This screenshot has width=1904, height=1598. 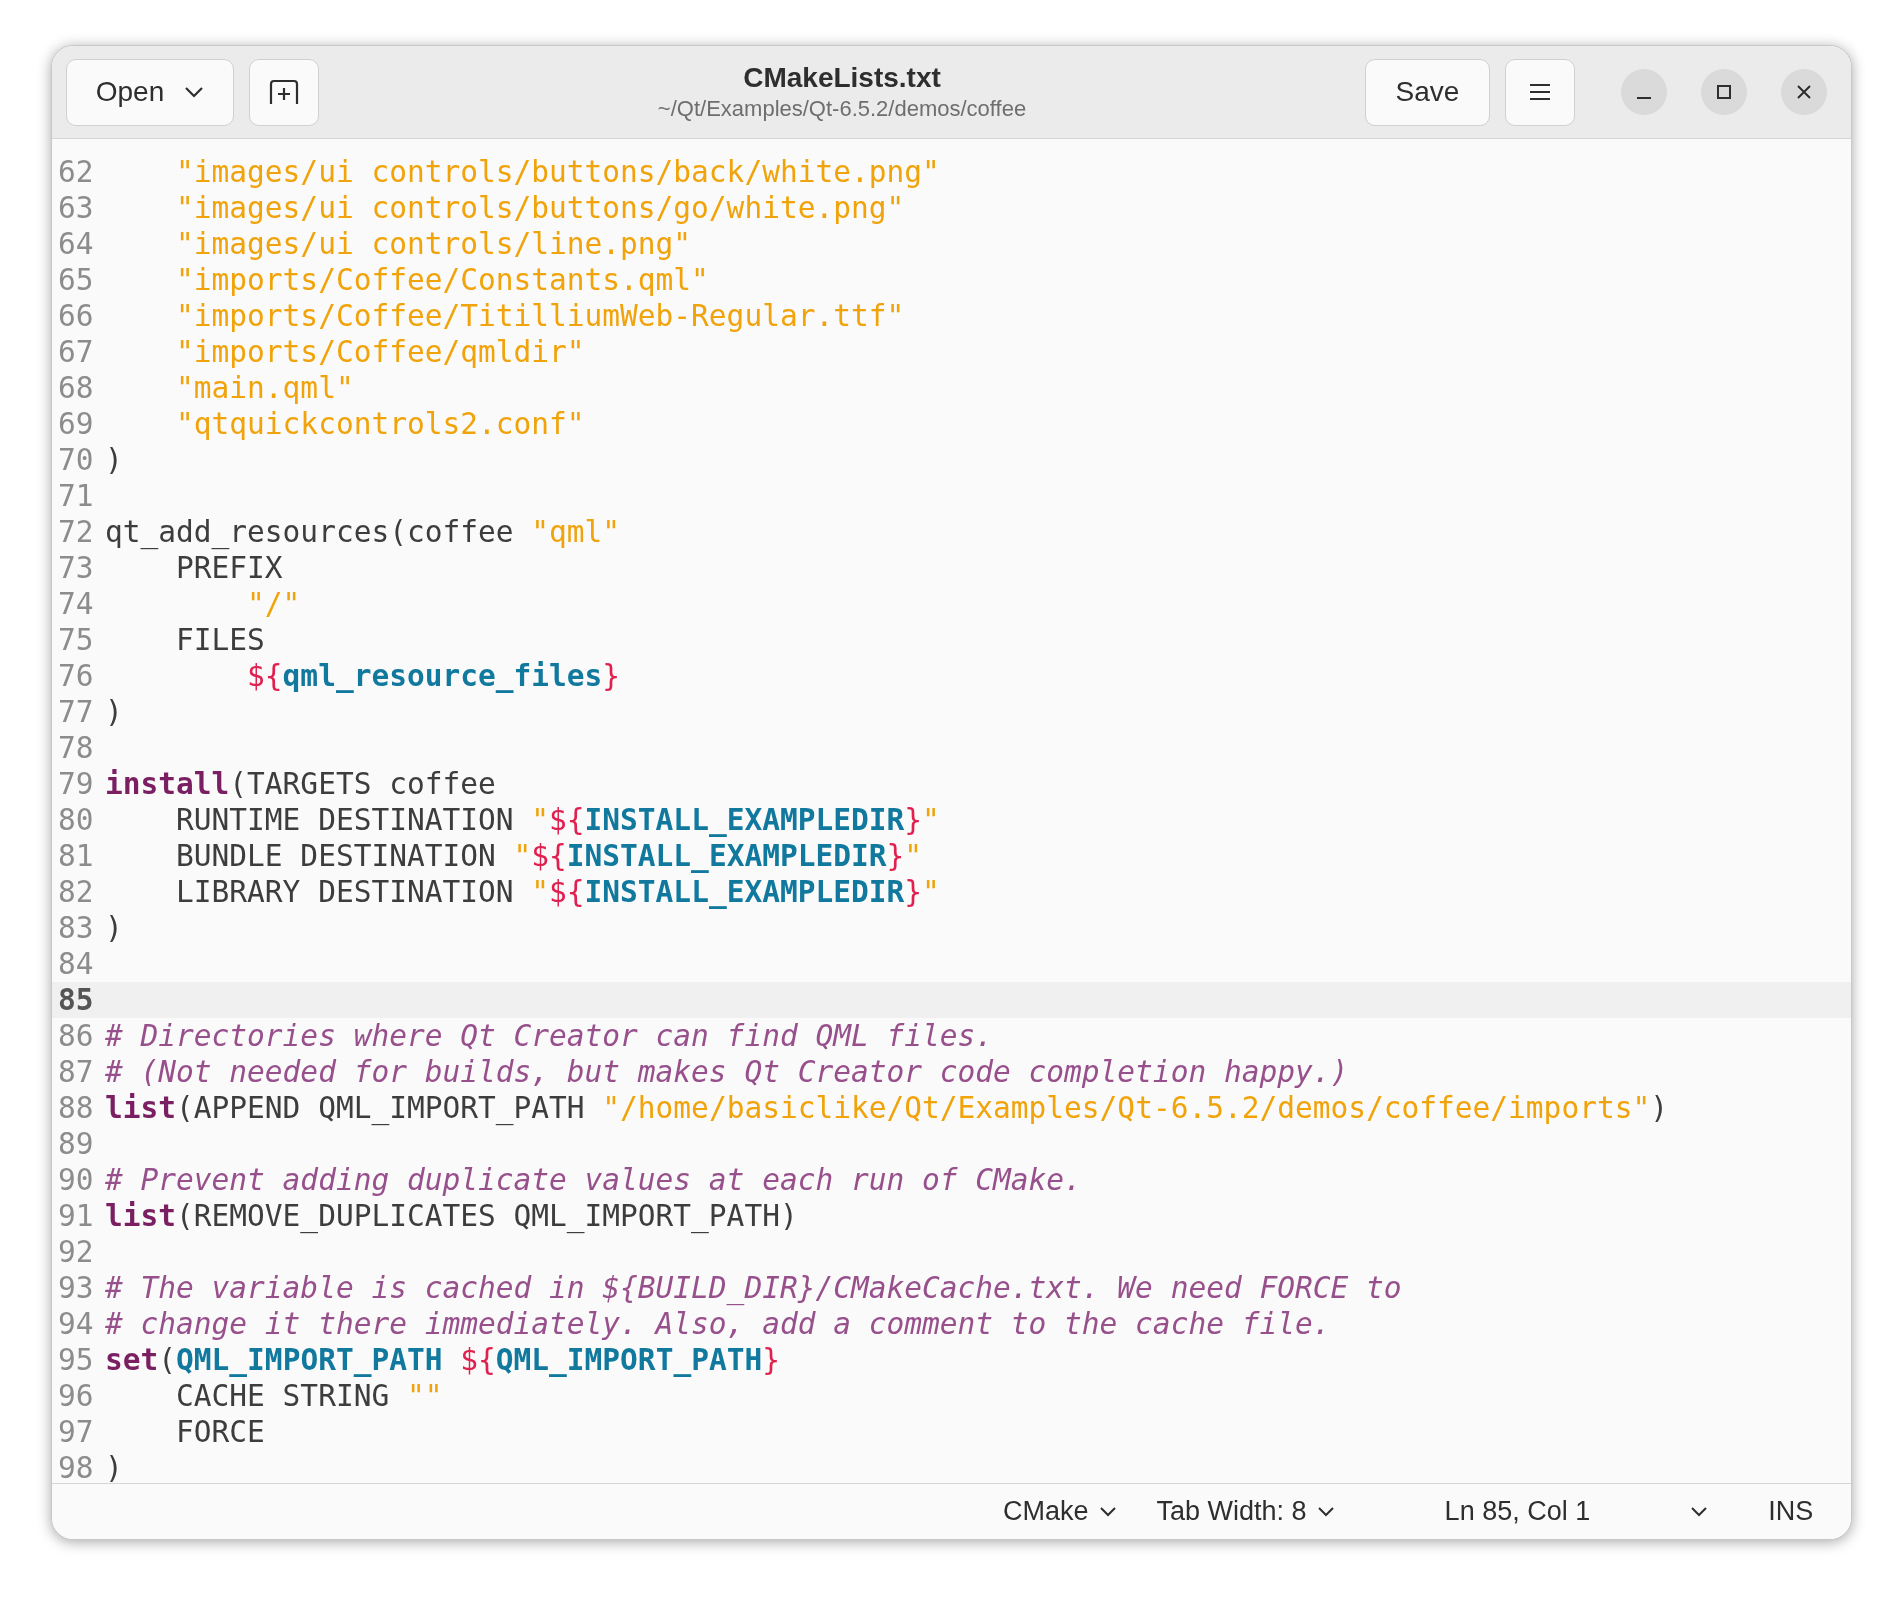 What do you see at coordinates (309, 1396) in the screenshot?
I see `code-line: CACHE STRING ""` at bounding box center [309, 1396].